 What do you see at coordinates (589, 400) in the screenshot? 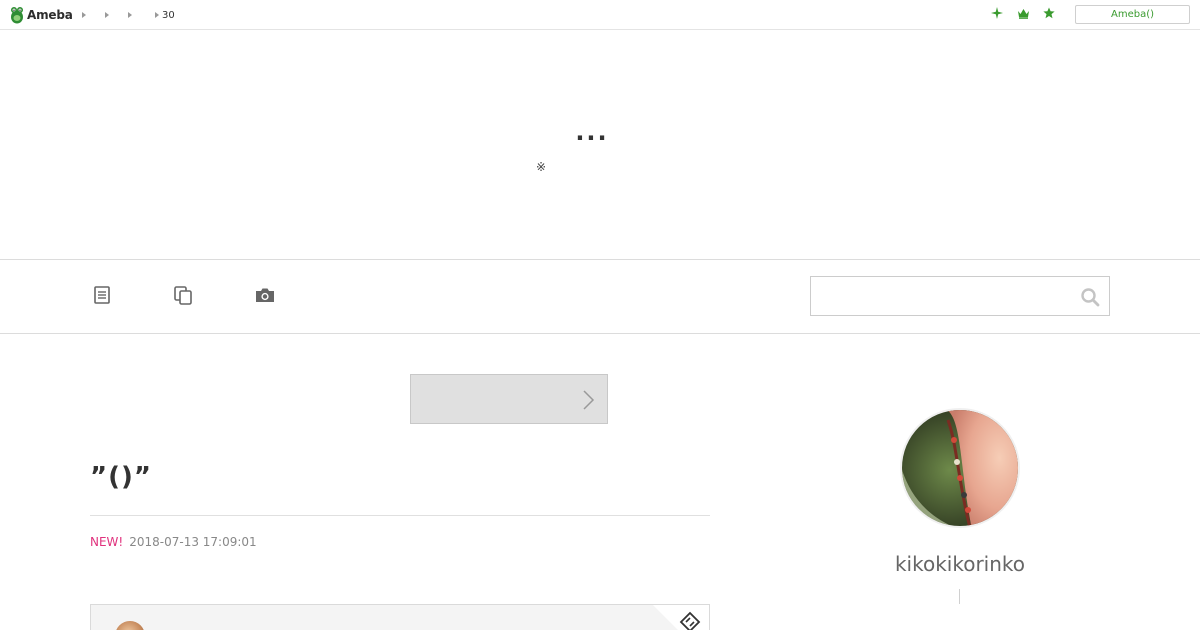
I see `chevron-right-icon` at bounding box center [589, 400].